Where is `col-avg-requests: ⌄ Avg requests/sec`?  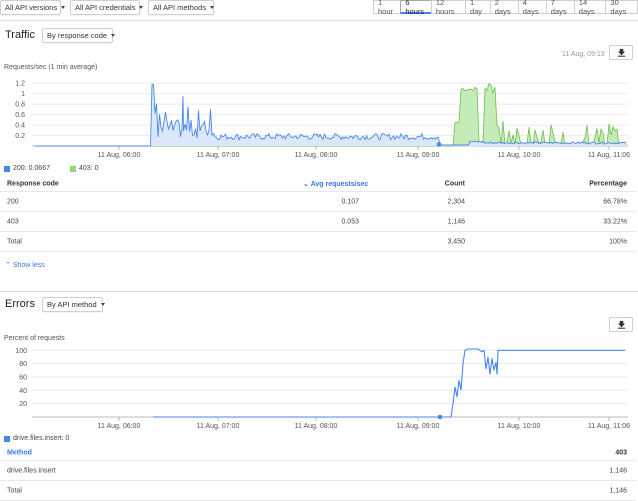
col-avg-requests: ⌄ Avg requests/sec is located at coordinates (335, 184).